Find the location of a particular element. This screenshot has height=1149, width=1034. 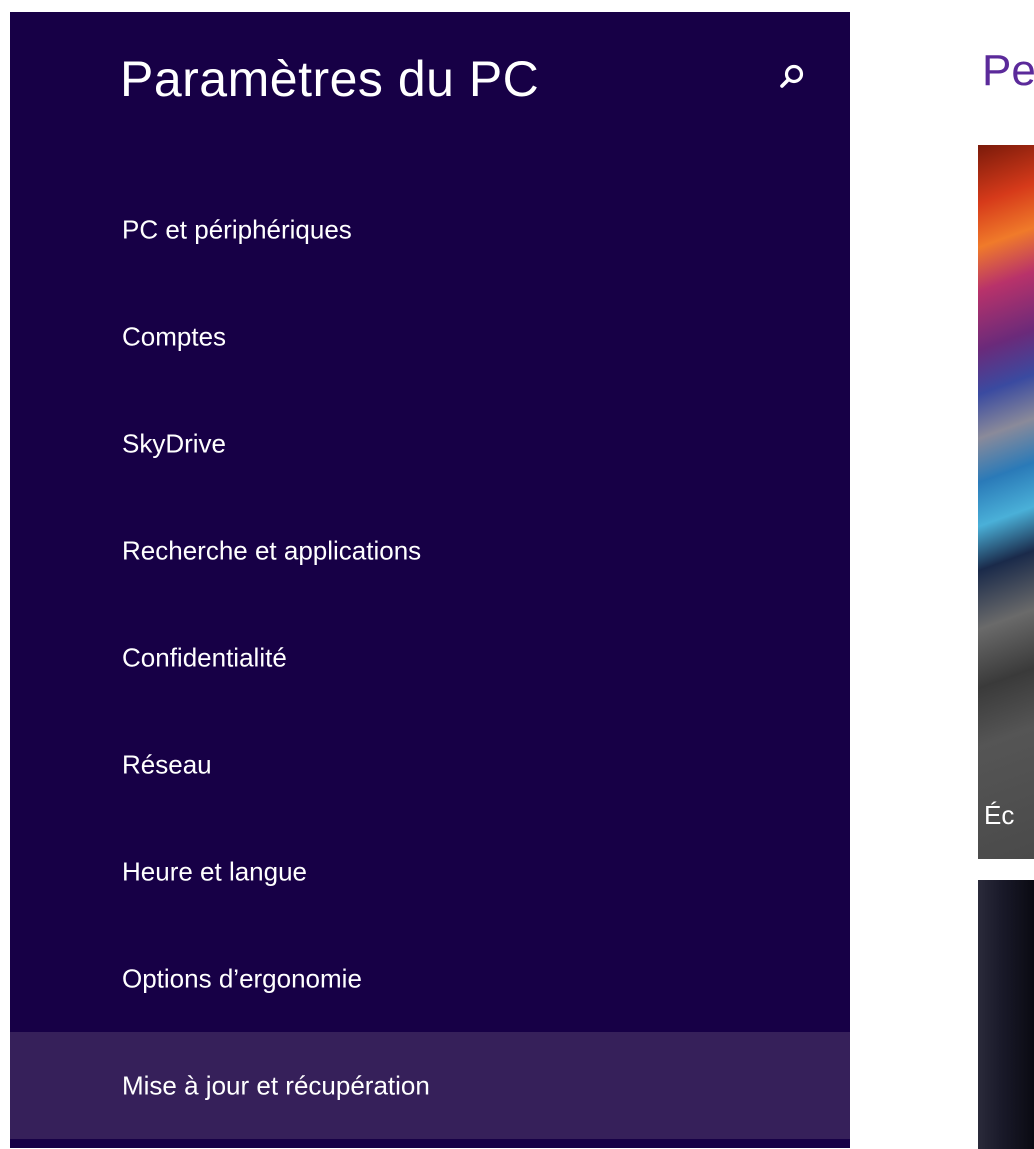

nav-item-mise-a-jour-recuperation: Mise à jour et récupération is located at coordinates (430, 1085).